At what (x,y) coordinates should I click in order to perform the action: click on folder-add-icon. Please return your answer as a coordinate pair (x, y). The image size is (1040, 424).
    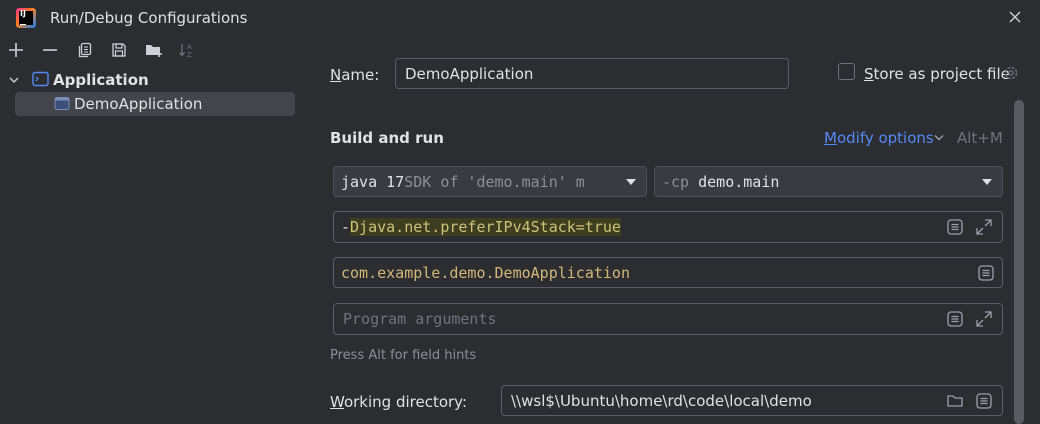
    Looking at the image, I should click on (154, 51).